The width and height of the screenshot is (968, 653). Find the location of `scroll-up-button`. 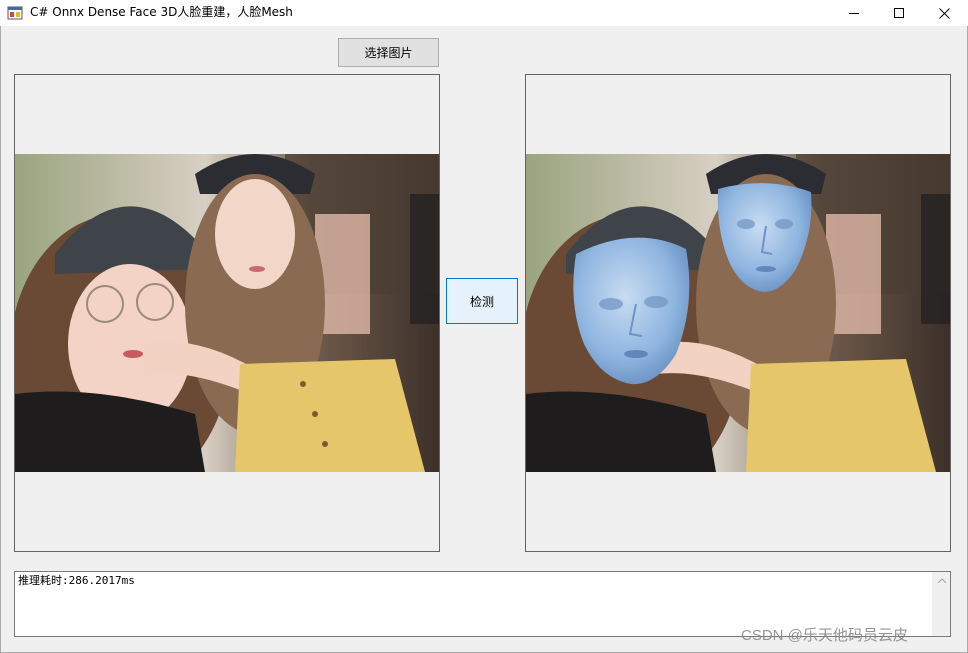

scroll-up-button is located at coordinates (941, 580).